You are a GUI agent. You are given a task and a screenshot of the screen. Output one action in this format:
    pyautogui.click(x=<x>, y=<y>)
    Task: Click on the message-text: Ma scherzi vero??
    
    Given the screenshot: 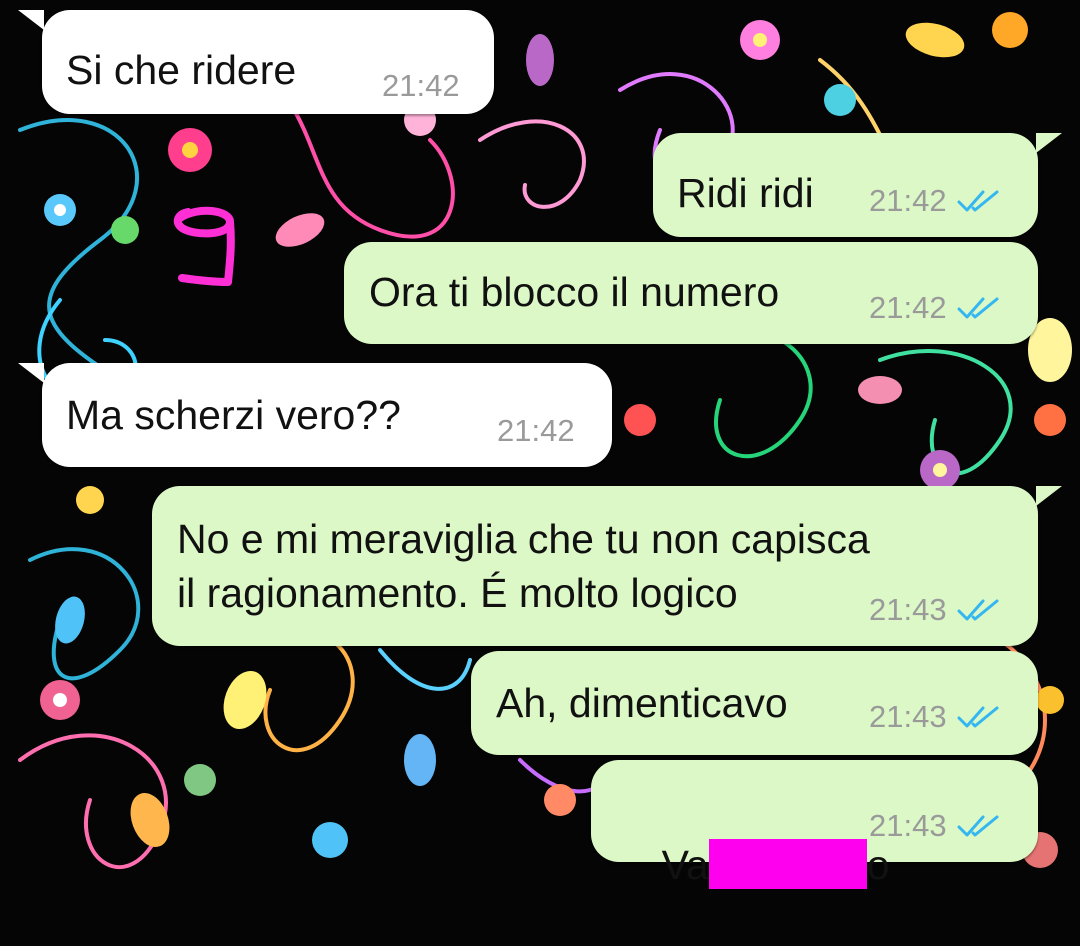 What is the action you would take?
    pyautogui.click(x=233, y=415)
    